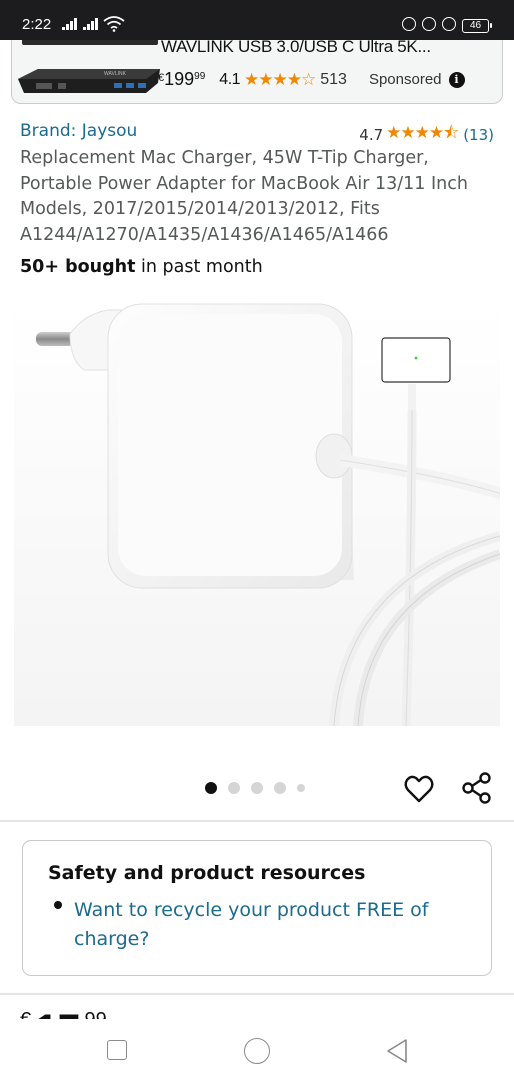 This screenshot has width=514, height=1085. What do you see at coordinates (117, 1050) in the screenshot?
I see `recent-apps-icon` at bounding box center [117, 1050].